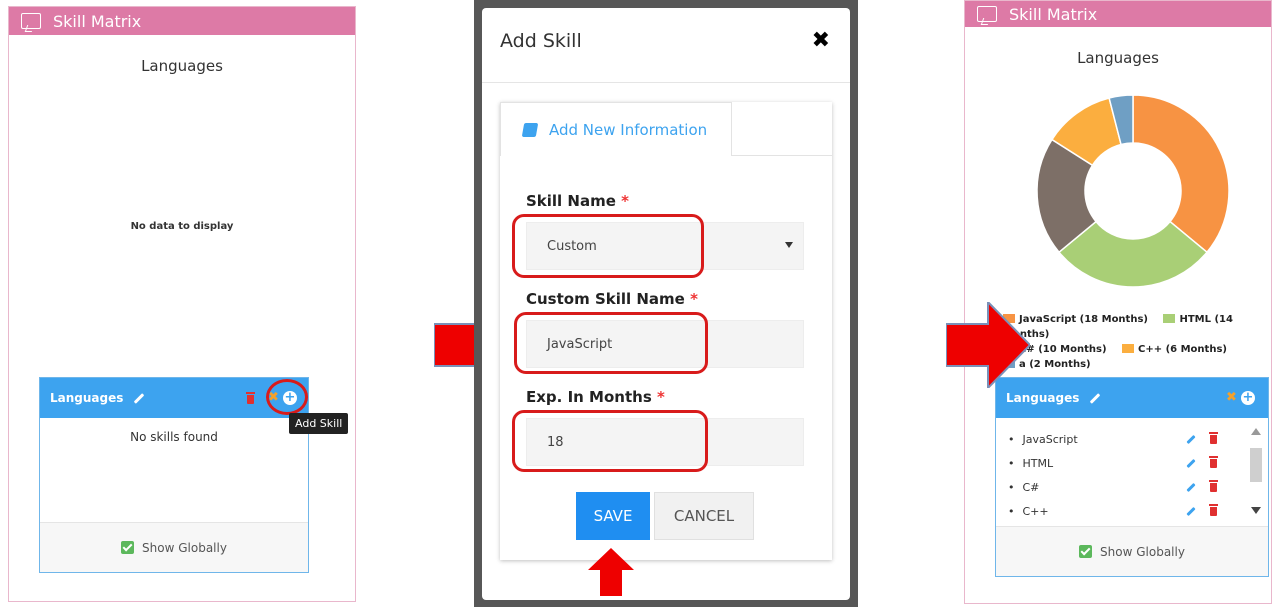 Image resolution: width=1272 pixels, height=607 pixels. I want to click on scroll-down-icon, so click(1256, 510).